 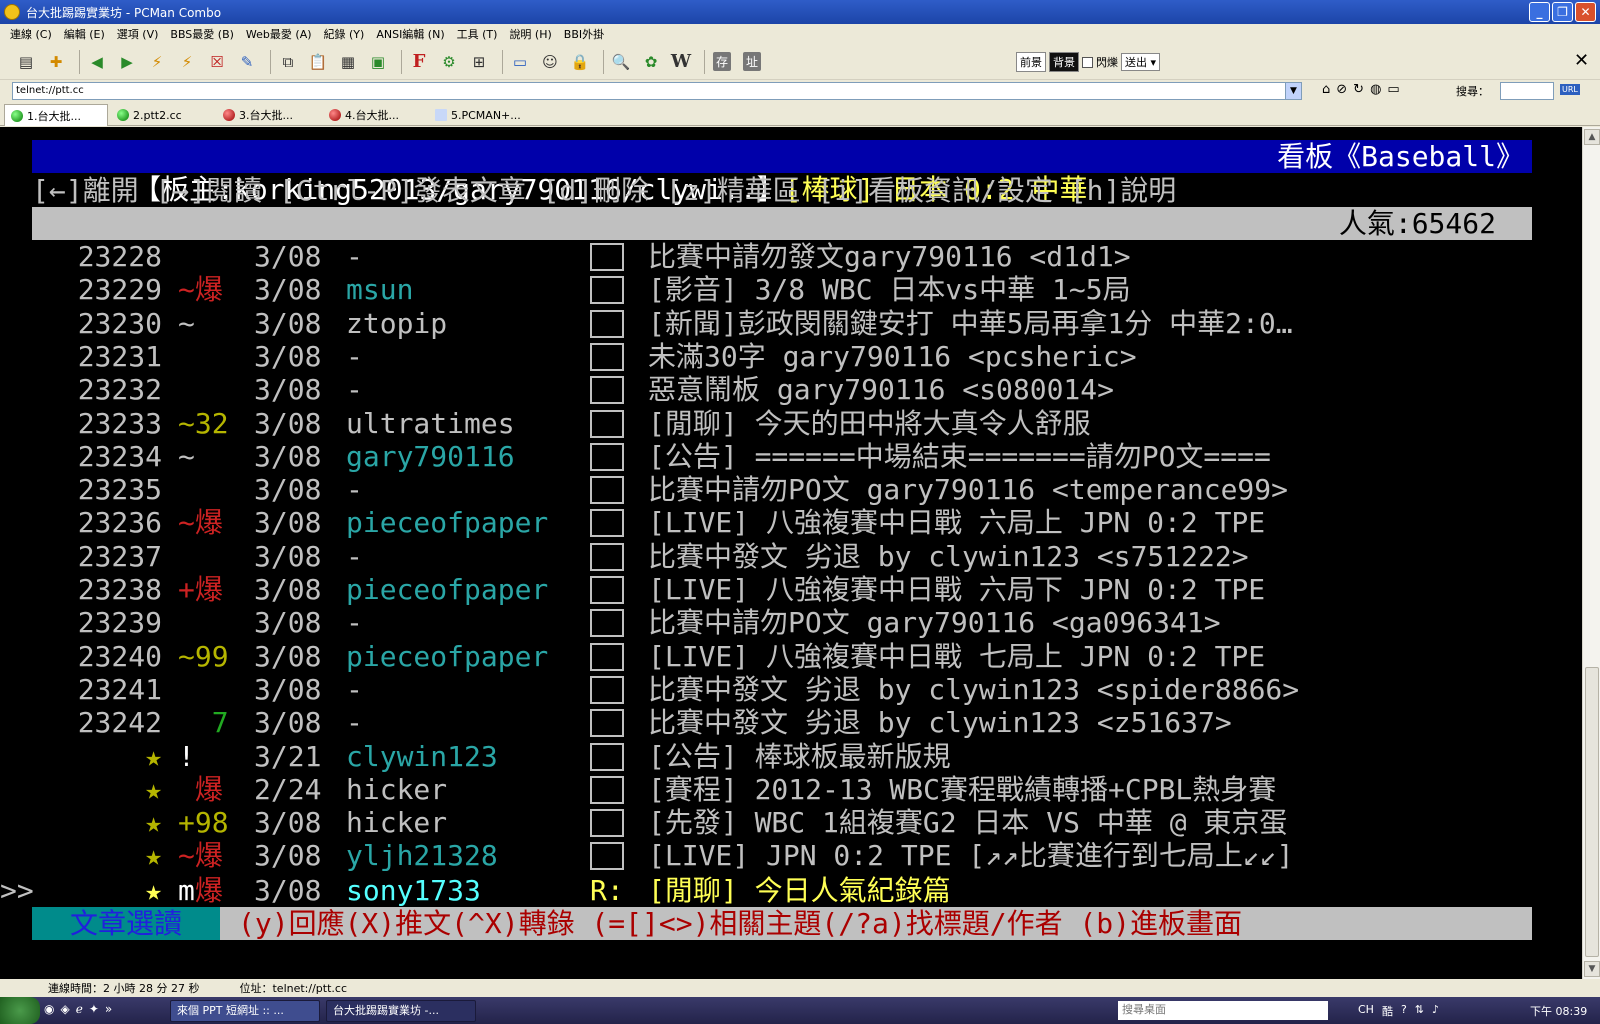 I want to click on volume-icon: ♪, so click(x=1435, y=1011).